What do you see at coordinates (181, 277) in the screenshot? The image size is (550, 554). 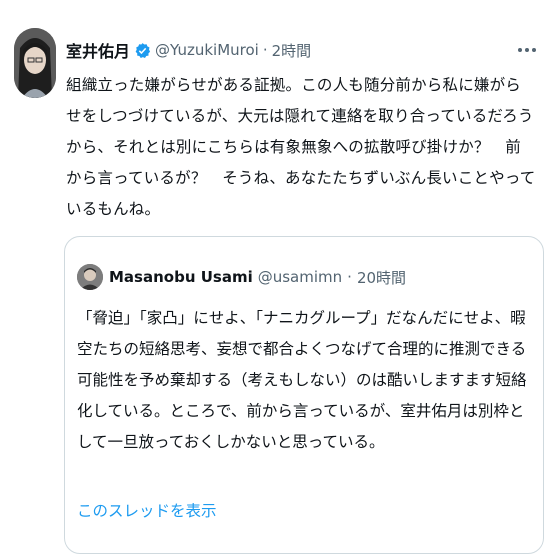 I see `quote-author-name: Masanobu Usami` at bounding box center [181, 277].